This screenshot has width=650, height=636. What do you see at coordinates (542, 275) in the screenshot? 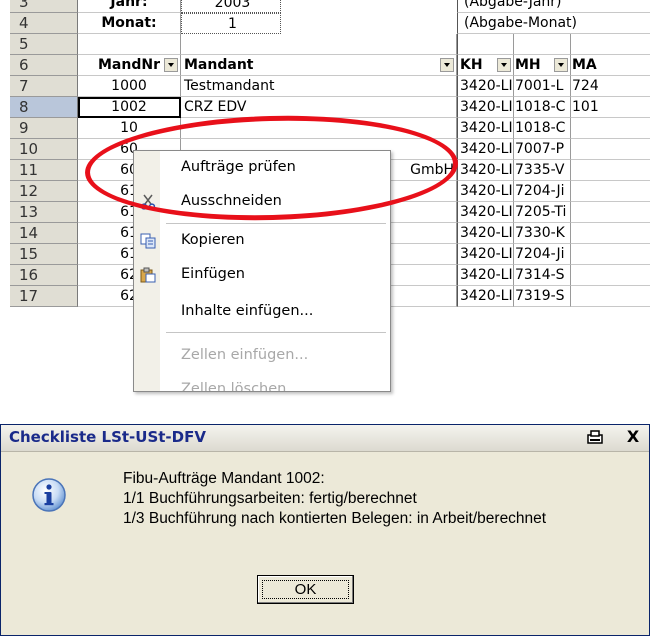
I see `table-cell: 7314-S` at bounding box center [542, 275].